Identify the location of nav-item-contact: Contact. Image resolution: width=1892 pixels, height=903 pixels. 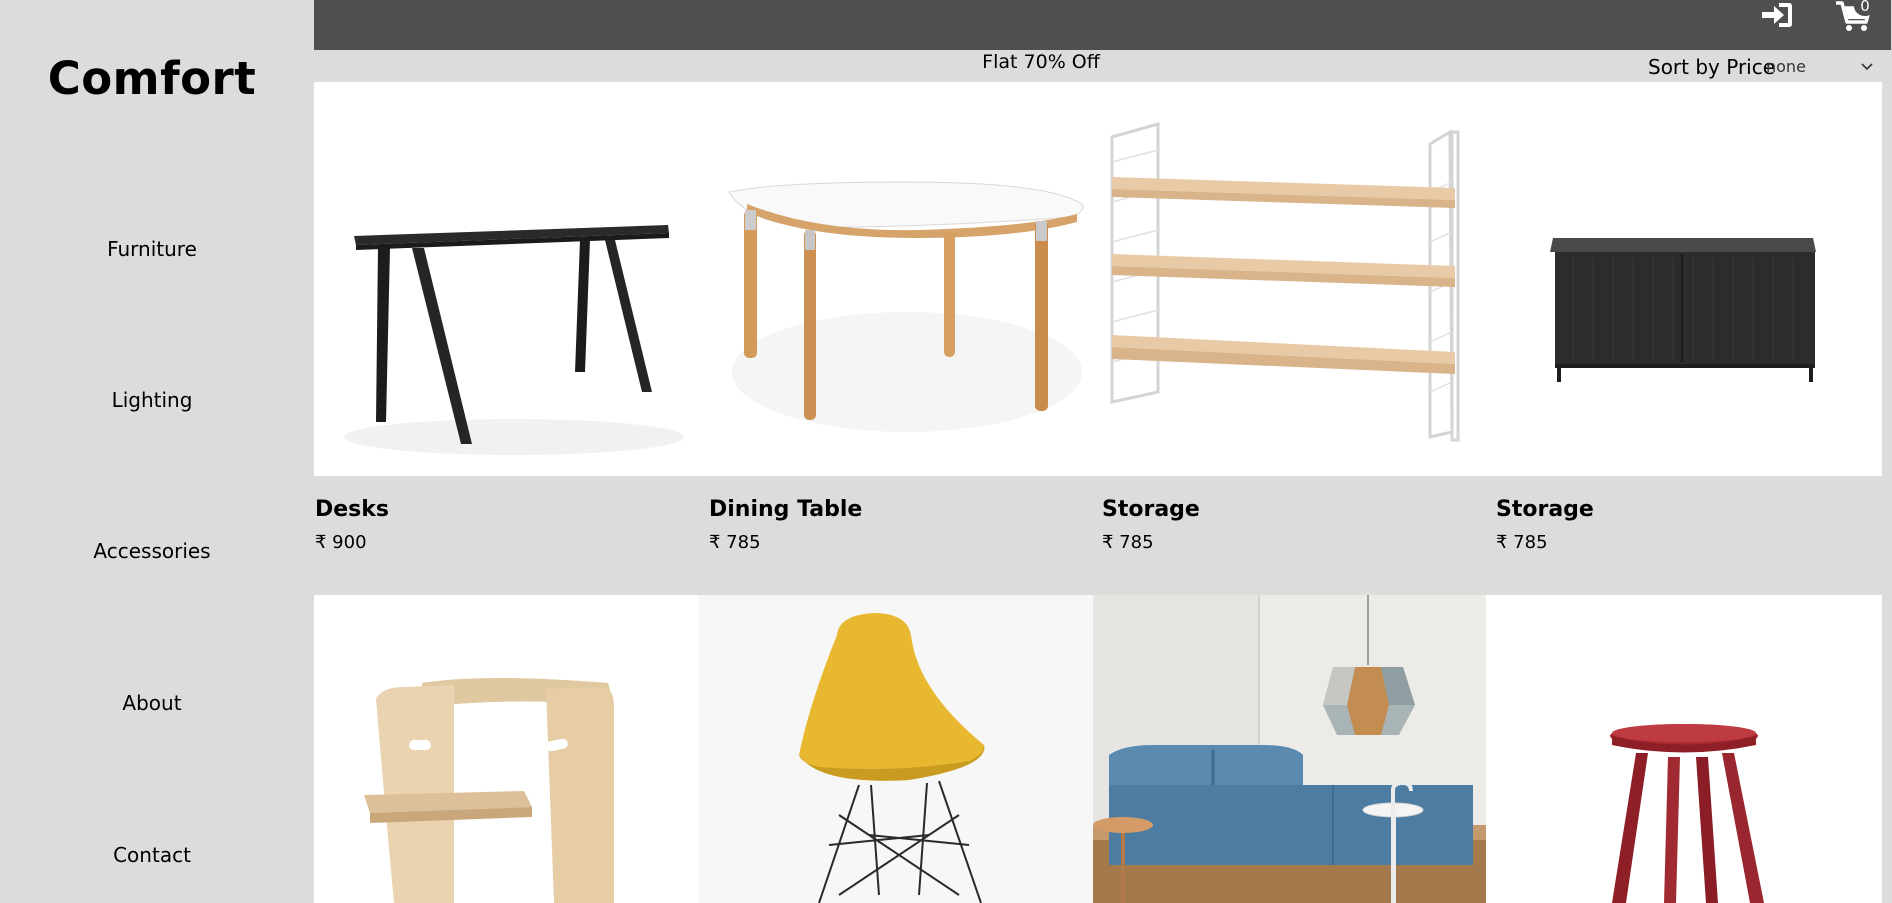
(152, 855).